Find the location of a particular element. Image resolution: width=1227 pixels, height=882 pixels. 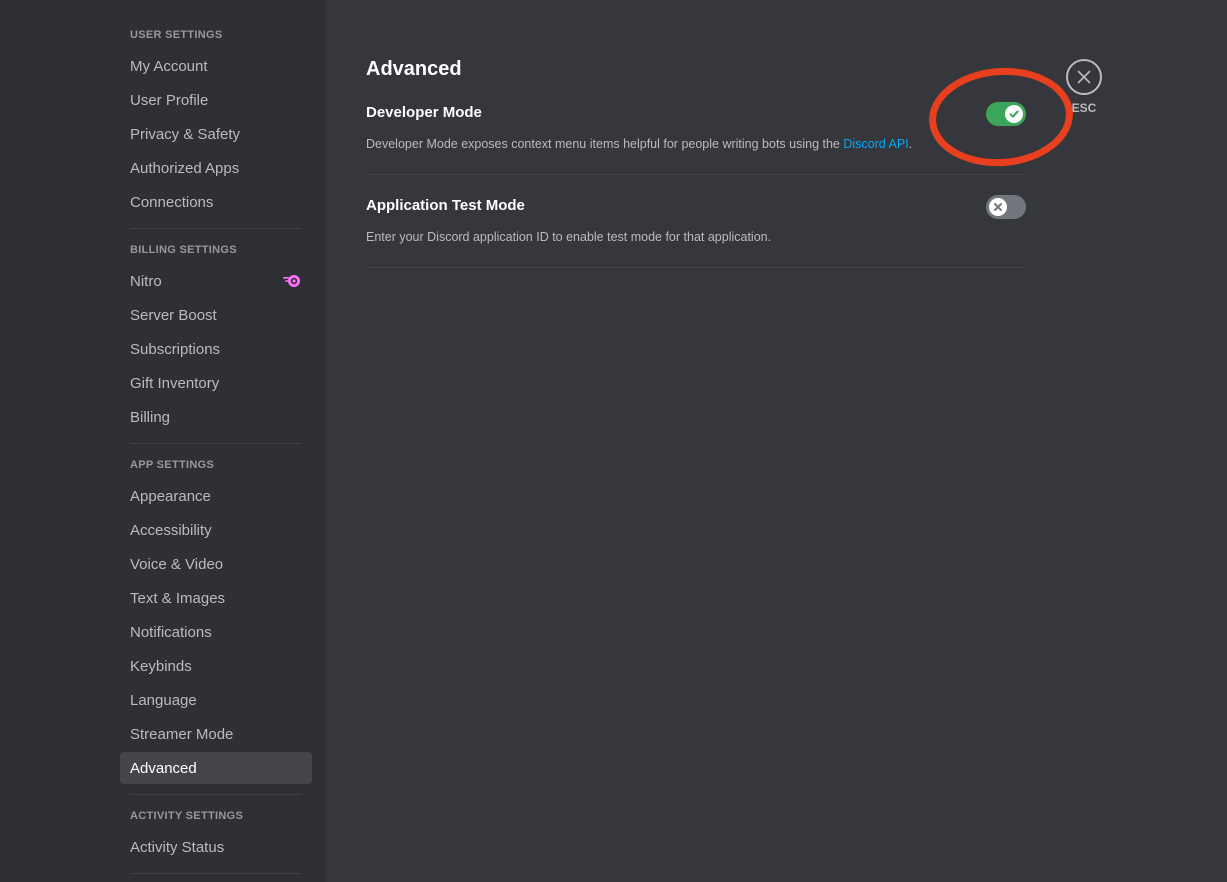

sidebar-item-label: Privacy & Safety is located at coordinates (185, 134).